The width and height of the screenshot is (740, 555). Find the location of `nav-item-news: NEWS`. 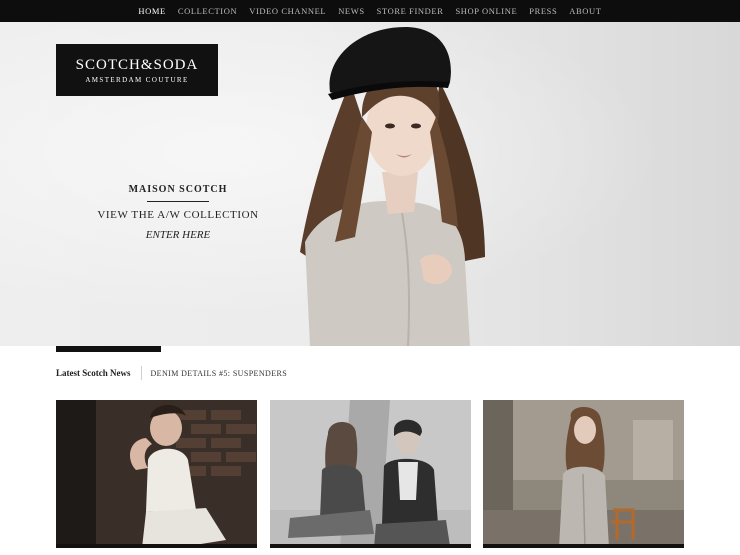

nav-item-news: NEWS is located at coordinates (351, 11).